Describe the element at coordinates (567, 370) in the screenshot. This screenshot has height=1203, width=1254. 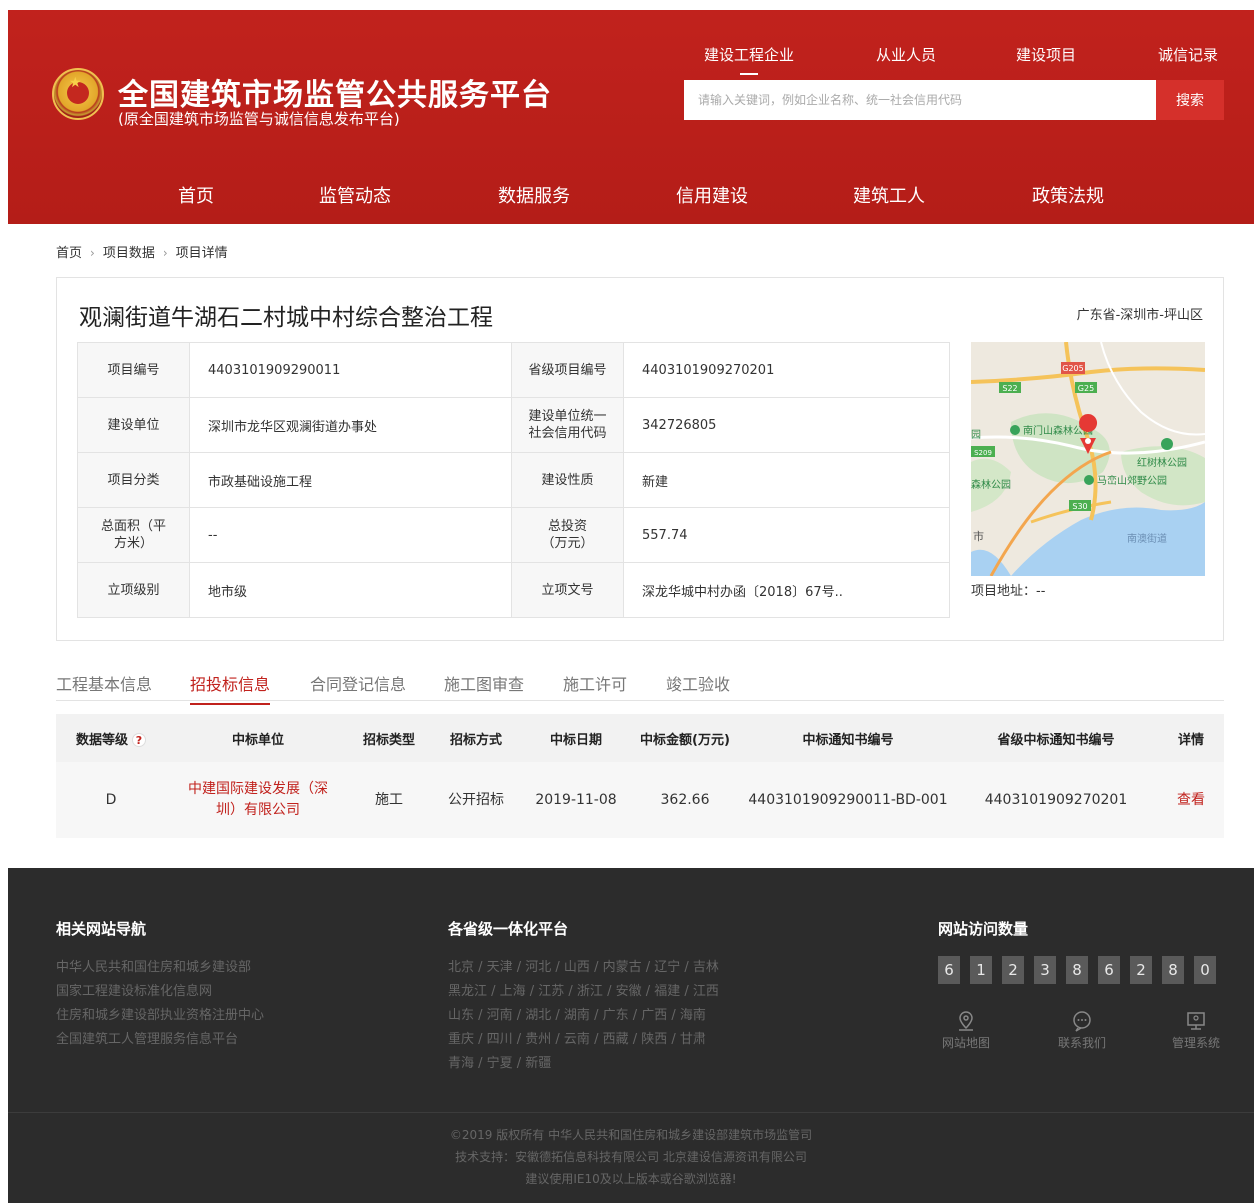
I see `field-label: 省级项目编号` at that location.